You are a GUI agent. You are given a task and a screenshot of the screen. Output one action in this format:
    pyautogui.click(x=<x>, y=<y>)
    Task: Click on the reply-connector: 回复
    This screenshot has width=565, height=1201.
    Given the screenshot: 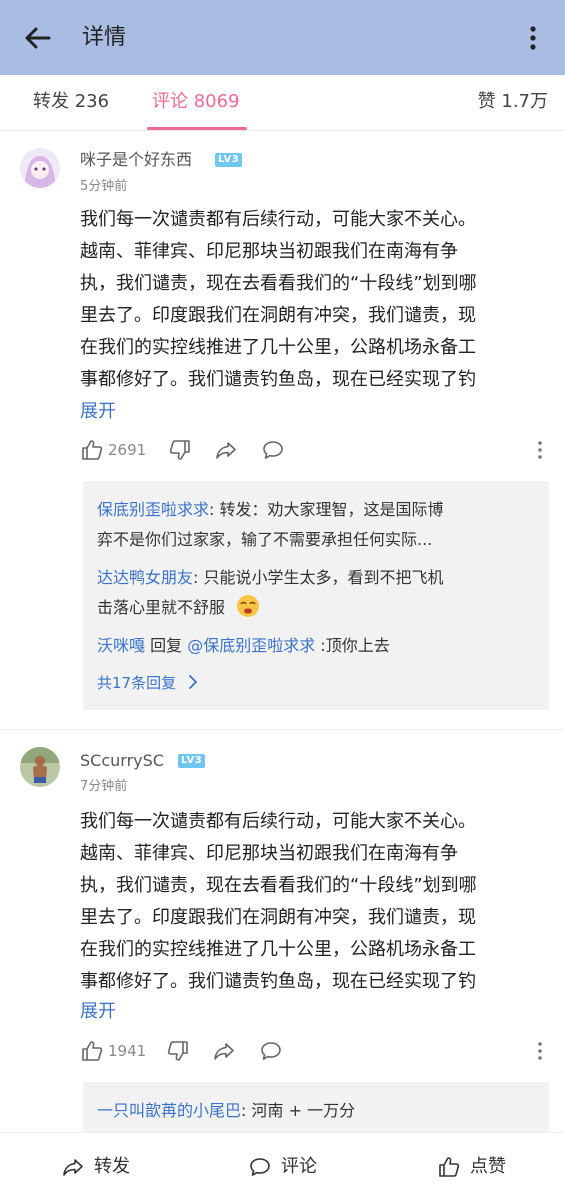 What is the action you would take?
    pyautogui.click(x=166, y=645)
    